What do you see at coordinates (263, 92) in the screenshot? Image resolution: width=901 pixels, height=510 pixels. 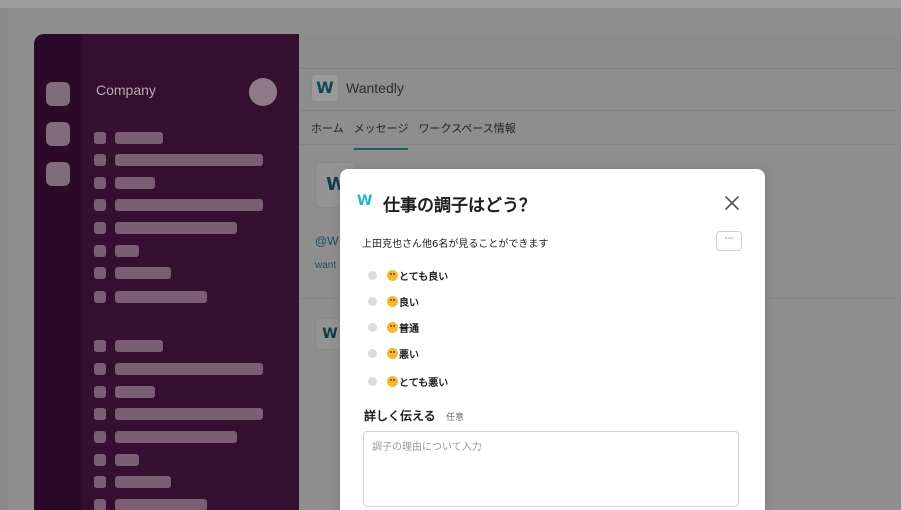 I see `avatar` at bounding box center [263, 92].